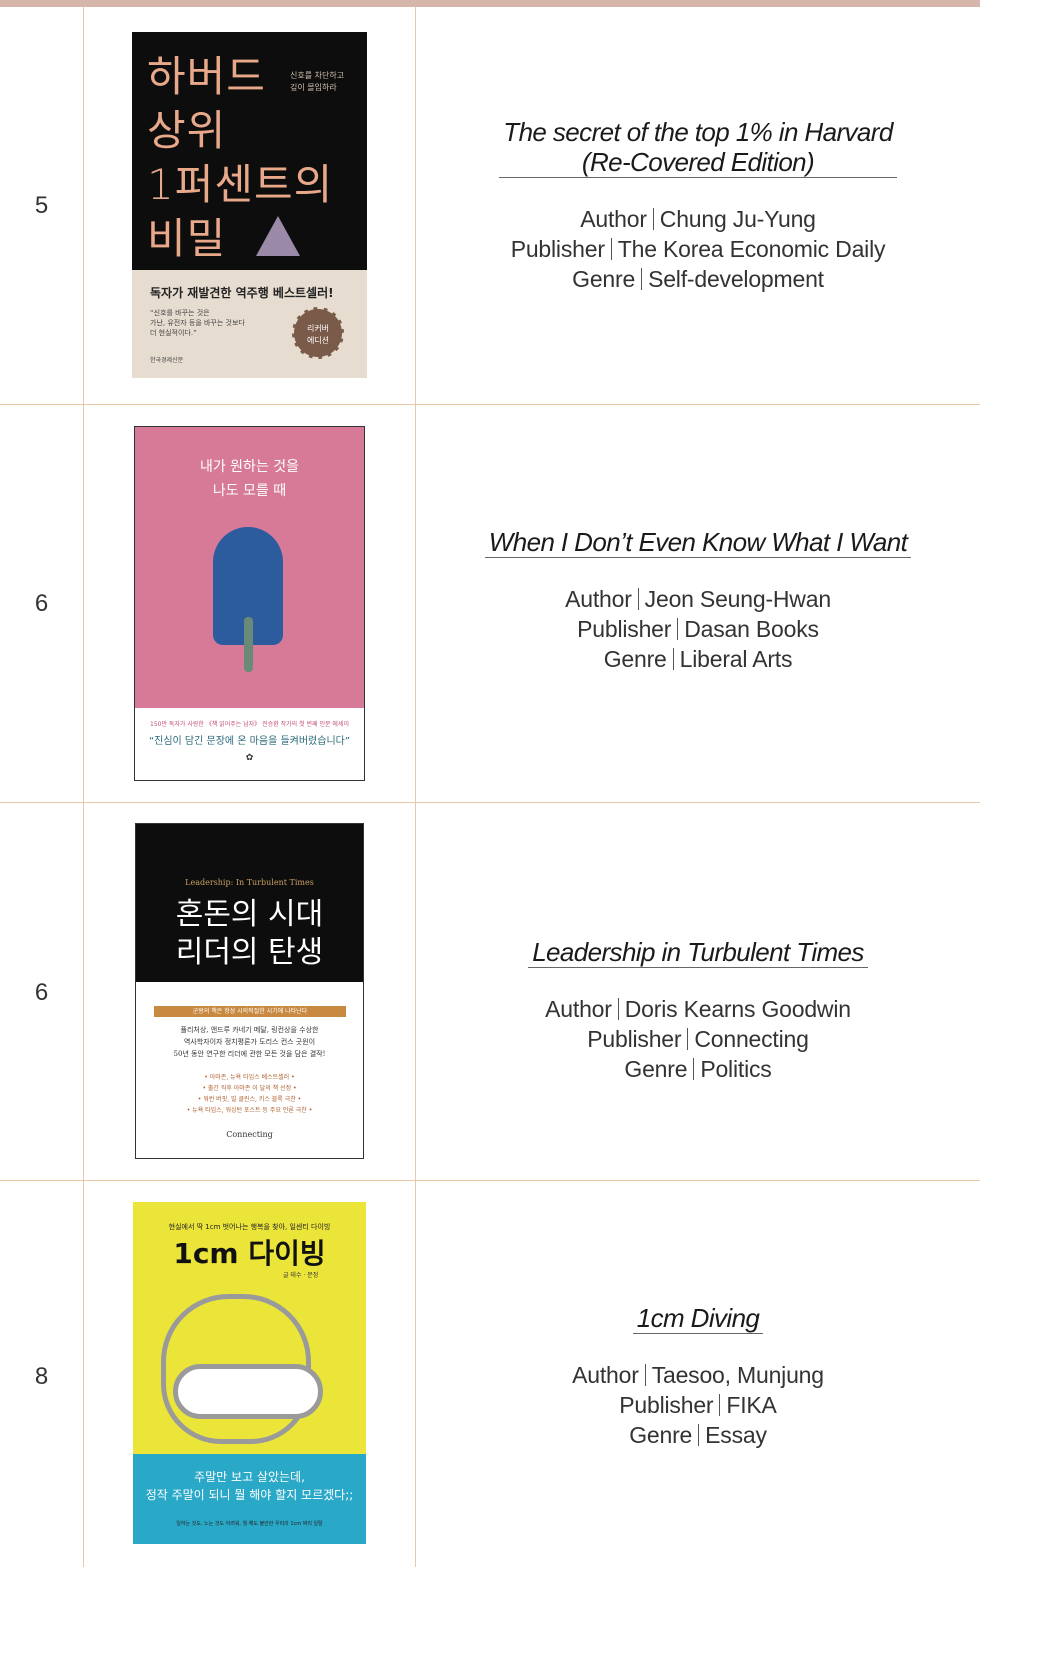  I want to click on publisher-logo: ✿, so click(249, 758).